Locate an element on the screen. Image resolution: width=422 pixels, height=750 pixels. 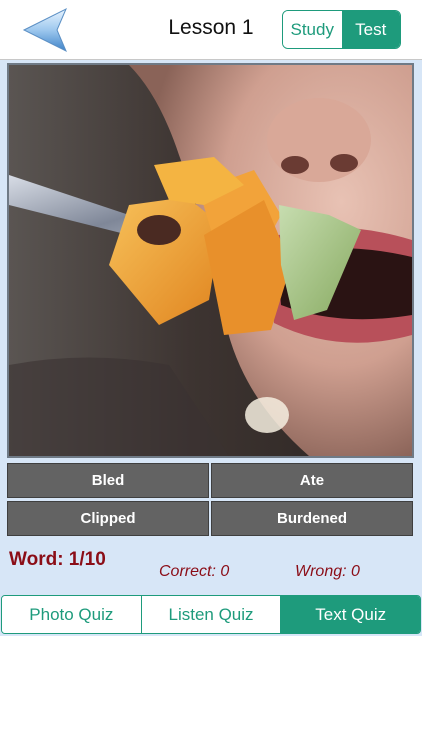
tab-photo-quiz: Photo Quiz is located at coordinates (72, 614).